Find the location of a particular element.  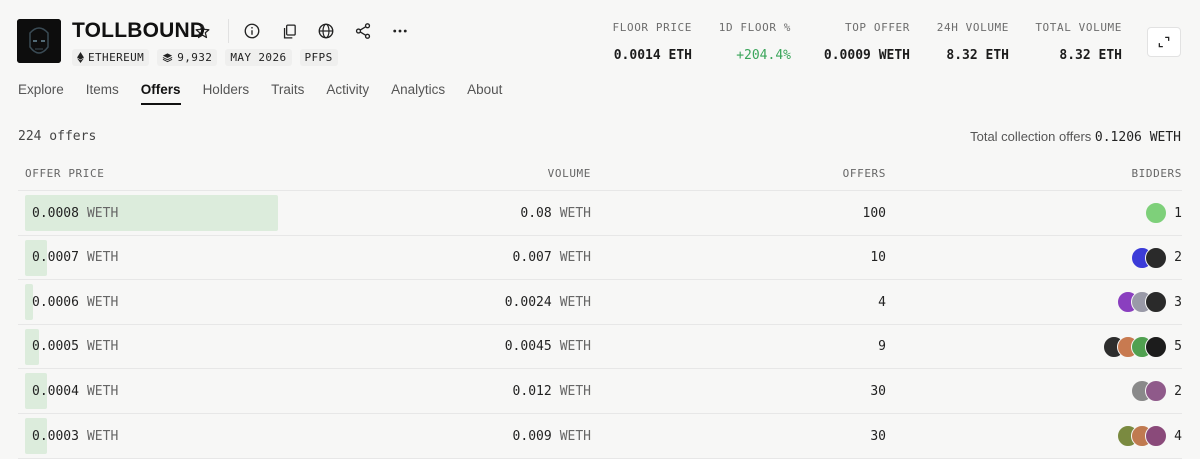

volume-cell: 0.0024 WETH is located at coordinates (548, 302).